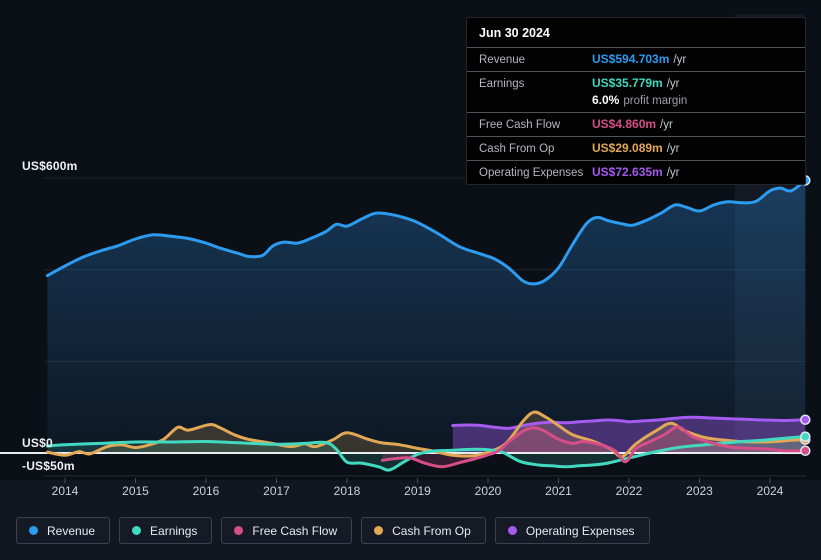 Image resolution: width=821 pixels, height=560 pixels. I want to click on y-axis-label: US$0, so click(37, 443).